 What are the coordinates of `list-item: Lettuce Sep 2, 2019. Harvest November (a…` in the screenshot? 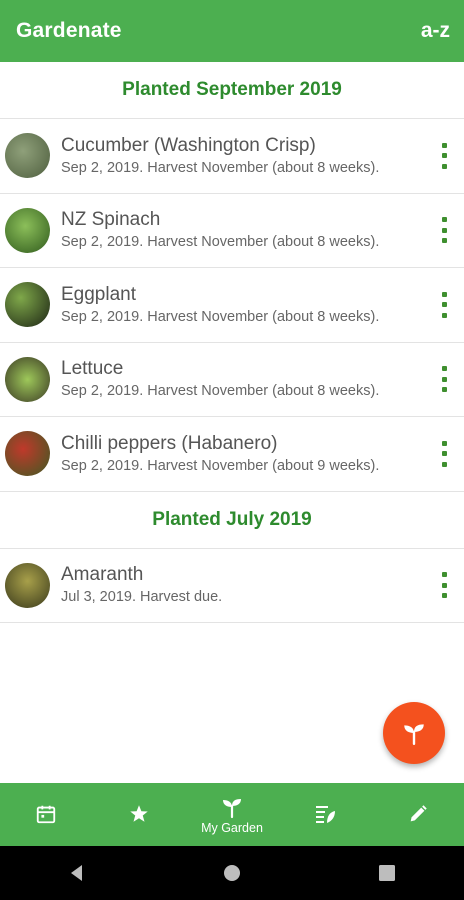 It's located at (232, 380).